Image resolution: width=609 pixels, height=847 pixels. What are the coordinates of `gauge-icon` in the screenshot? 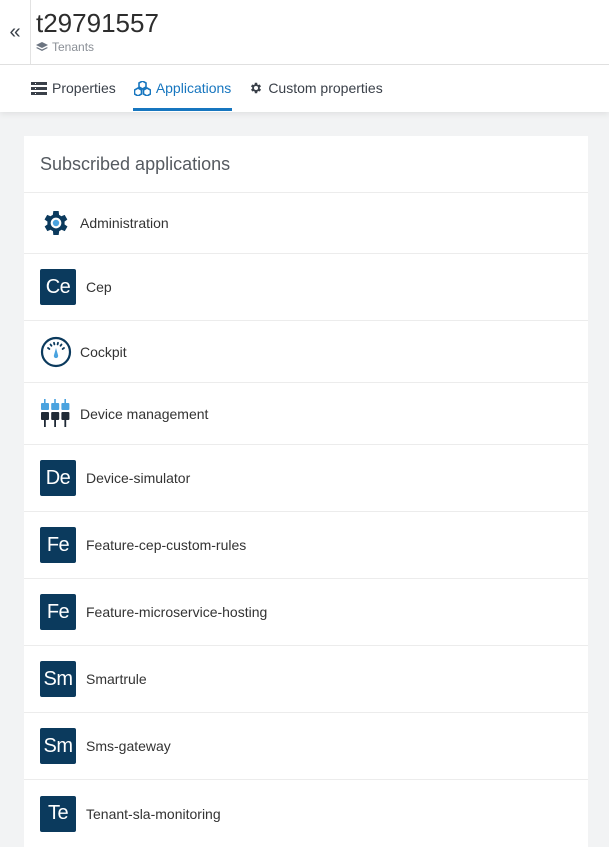 It's located at (56, 352).